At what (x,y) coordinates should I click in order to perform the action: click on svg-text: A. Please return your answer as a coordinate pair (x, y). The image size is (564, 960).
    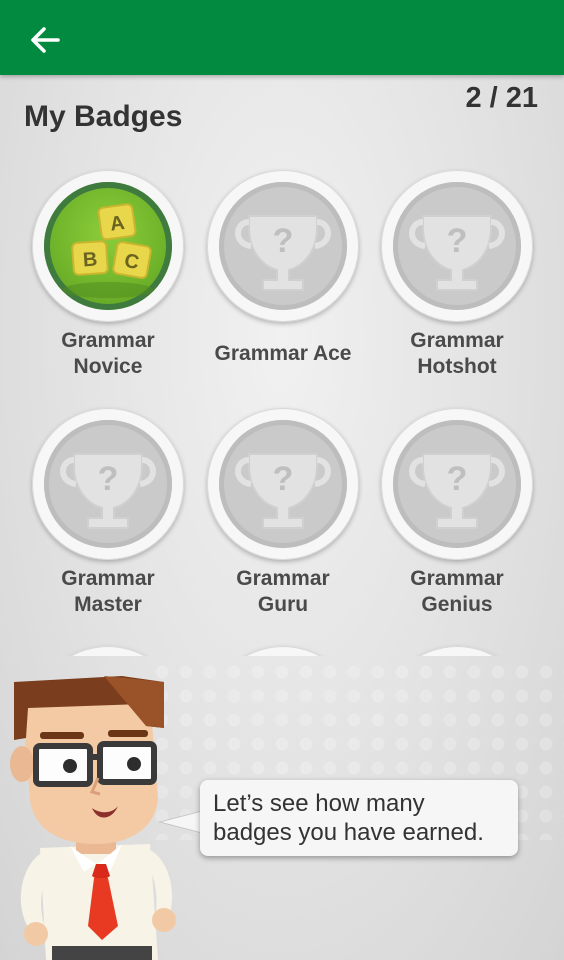
    Looking at the image, I should click on (117, 224).